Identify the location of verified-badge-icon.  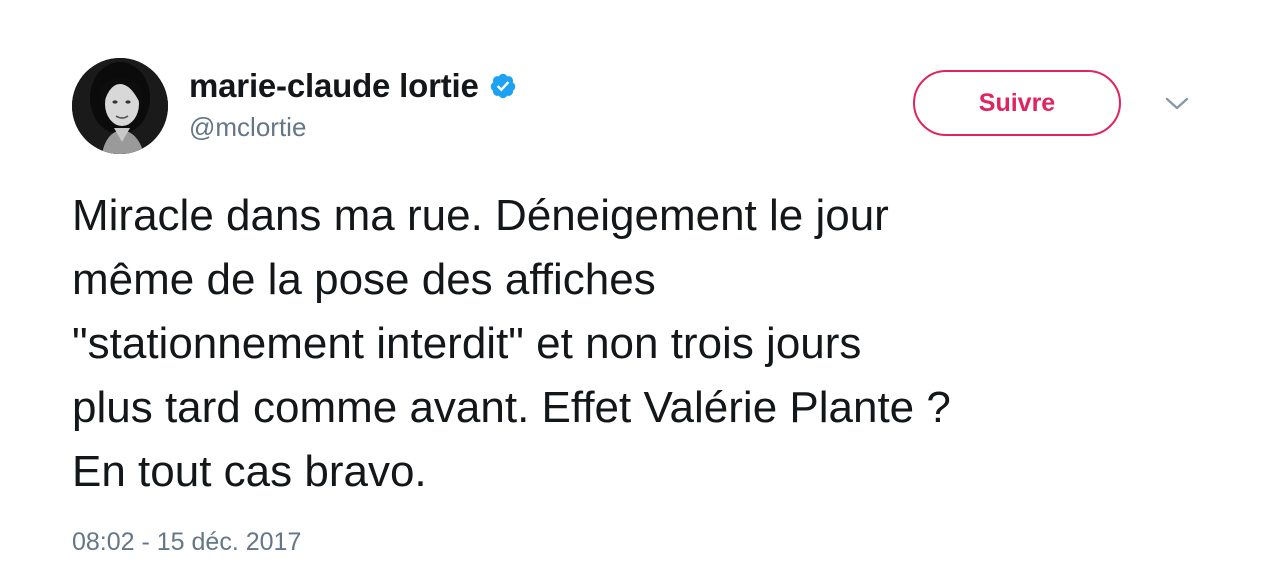
(503, 86).